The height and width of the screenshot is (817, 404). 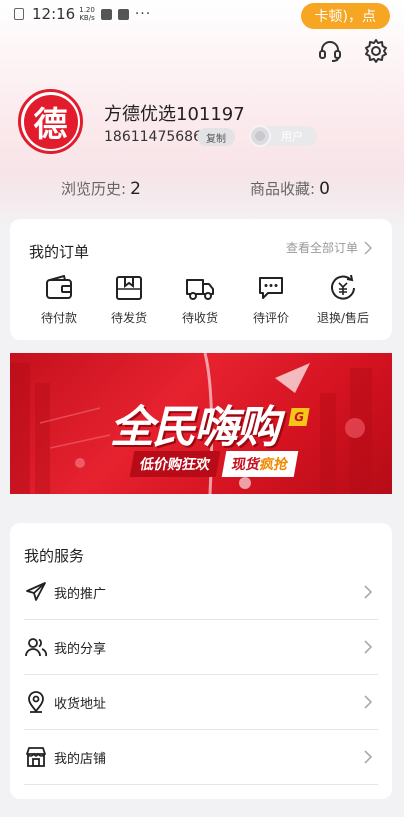 I want to click on orders-title: 我的订单, so click(x=59, y=252).